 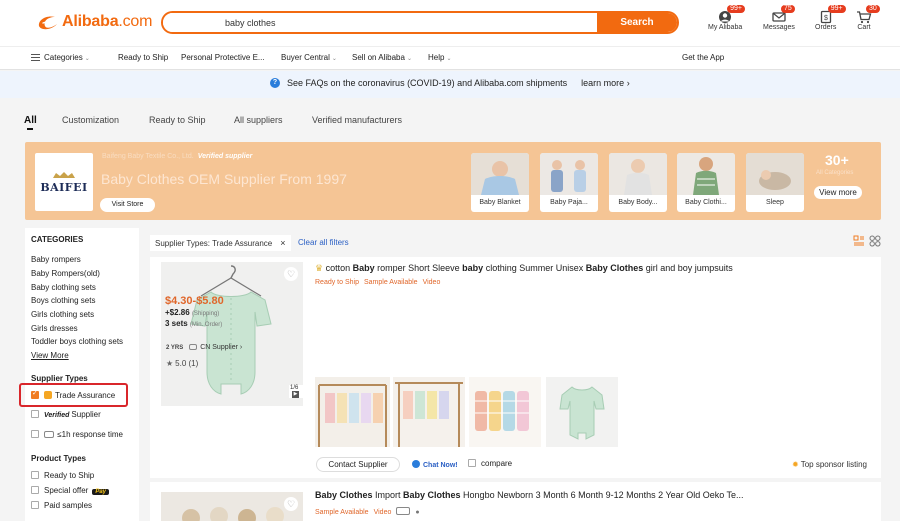 What do you see at coordinates (194, 301) in the screenshot?
I see `product-price: $4.30-$5.80` at bounding box center [194, 301].